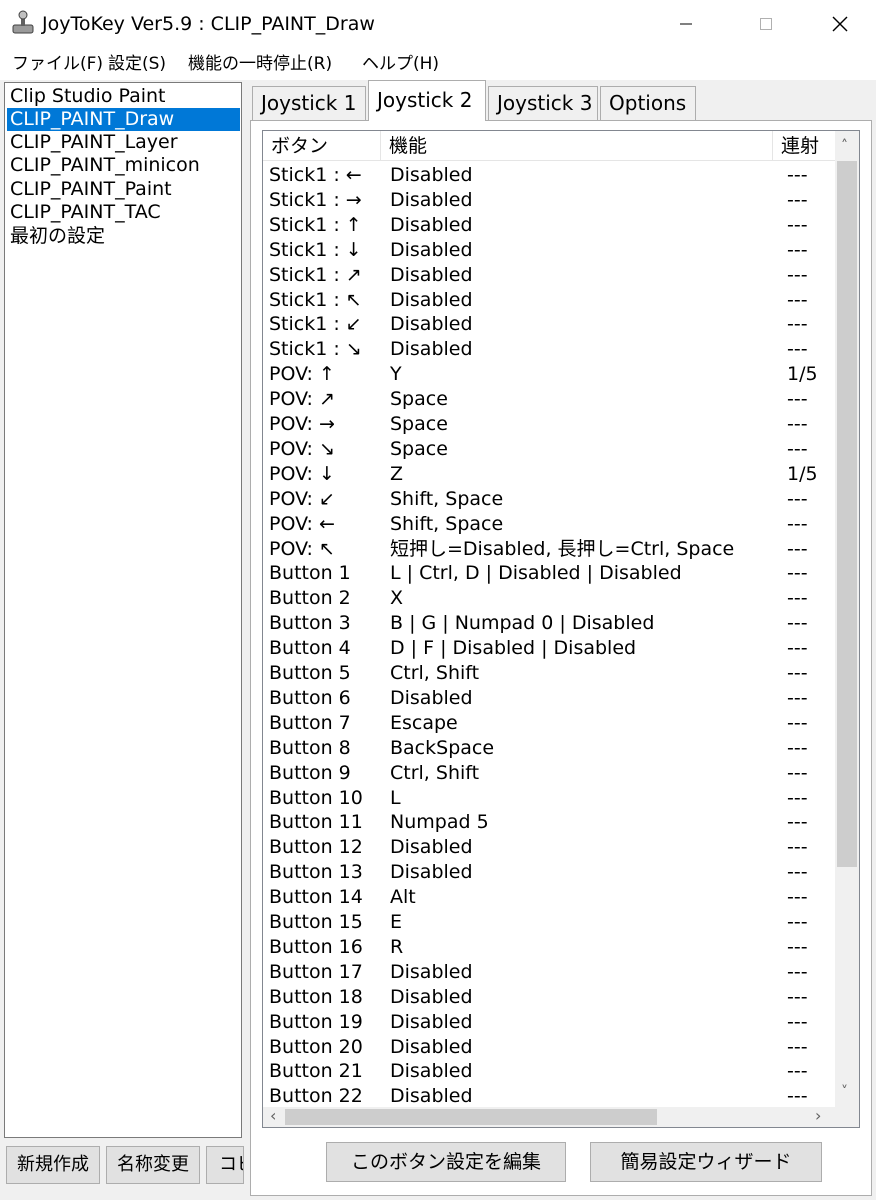 The image size is (876, 1200). I want to click on tab-joystick-3: Joystick 3, so click(543, 103).